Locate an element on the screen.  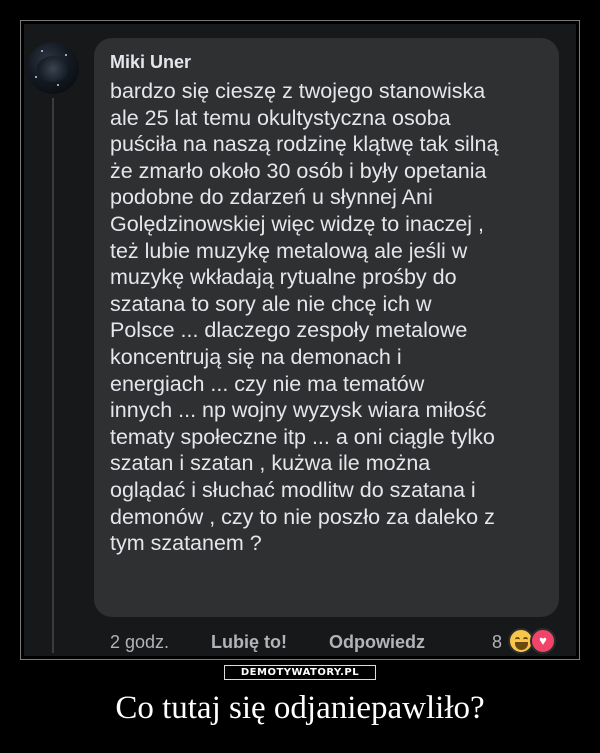
avatar is located at coordinates (53, 68).